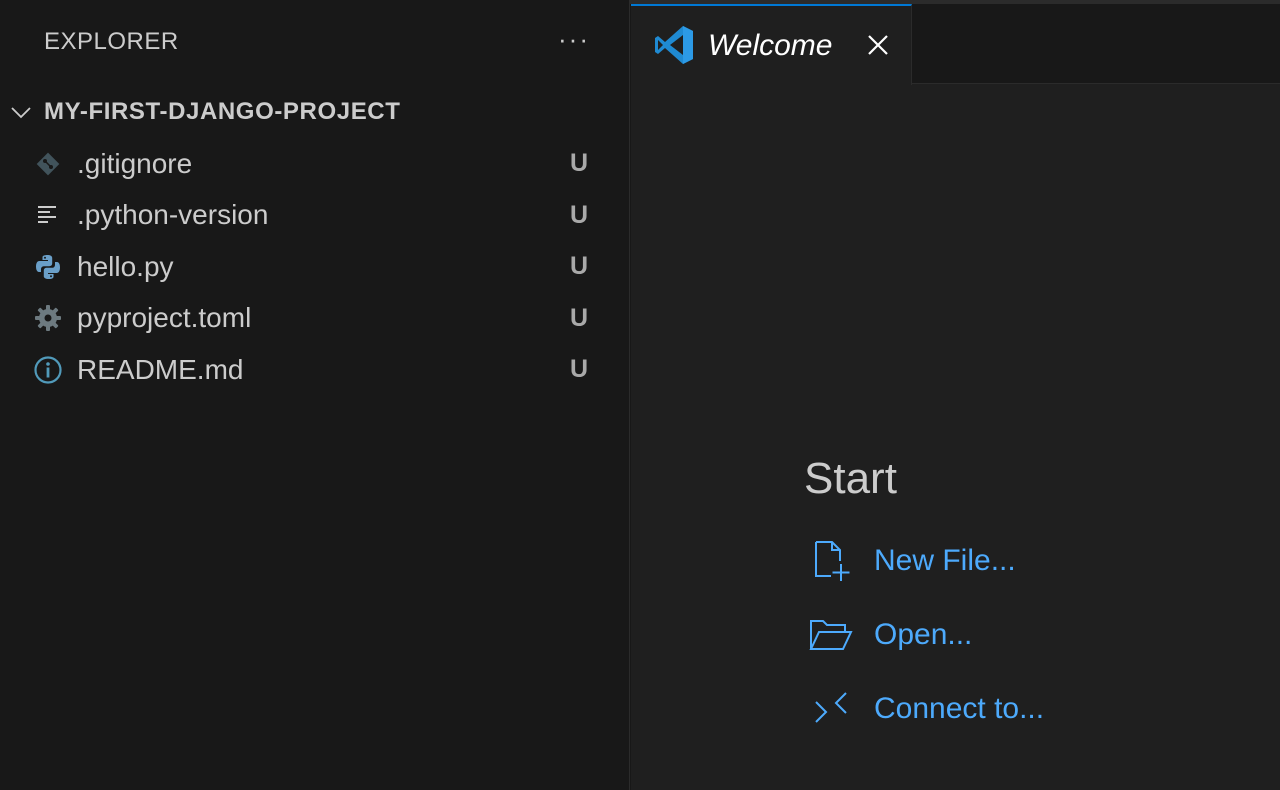 This screenshot has width=1280, height=790. Describe the element at coordinates (48, 370) in the screenshot. I see `info-icon` at that location.